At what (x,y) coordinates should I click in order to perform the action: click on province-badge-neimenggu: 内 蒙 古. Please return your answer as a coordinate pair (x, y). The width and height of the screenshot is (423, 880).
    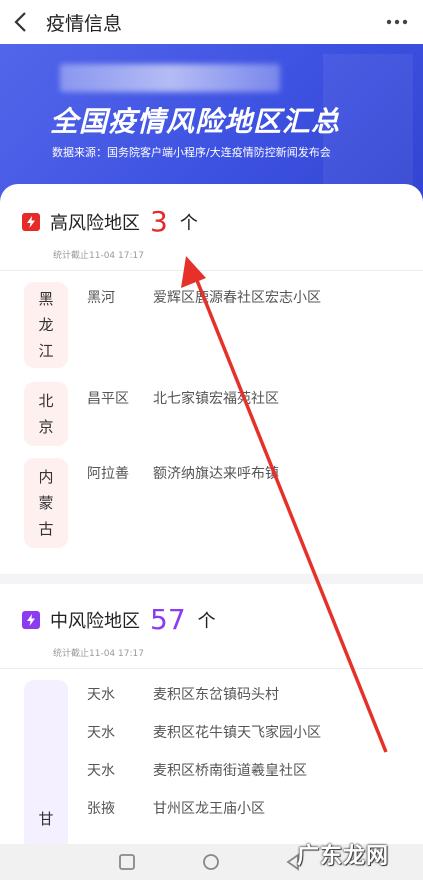
    Looking at the image, I should click on (46, 503).